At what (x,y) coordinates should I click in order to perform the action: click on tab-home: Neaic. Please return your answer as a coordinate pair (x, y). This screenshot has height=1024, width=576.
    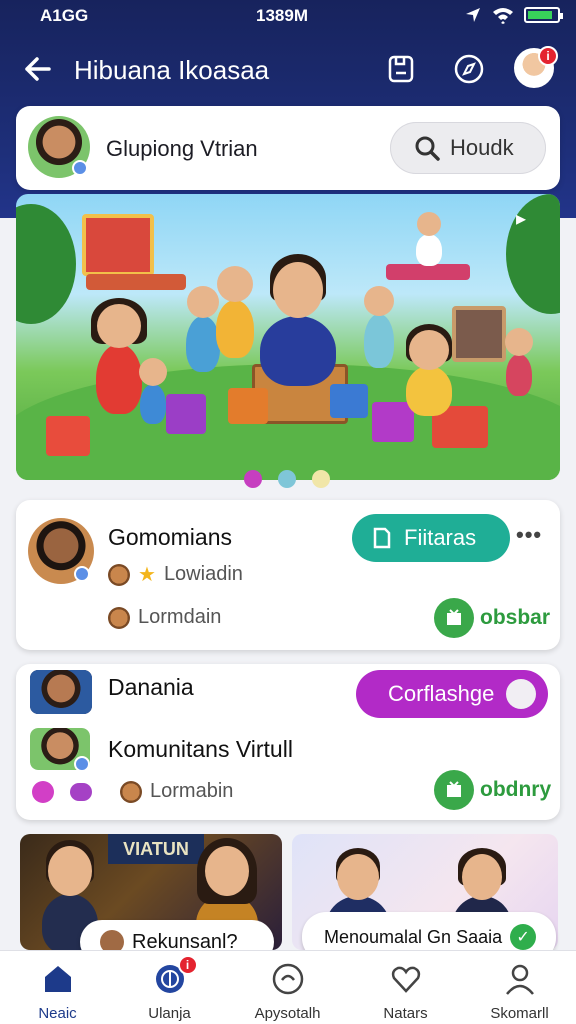
    Looking at the image, I should click on (57, 987).